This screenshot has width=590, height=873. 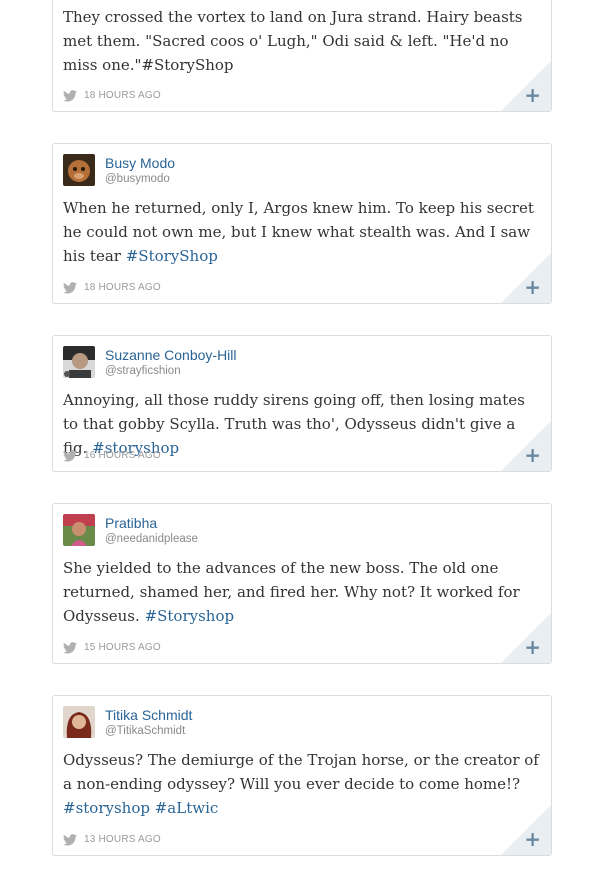 I want to click on author-handle: @busymodo, so click(x=137, y=179).